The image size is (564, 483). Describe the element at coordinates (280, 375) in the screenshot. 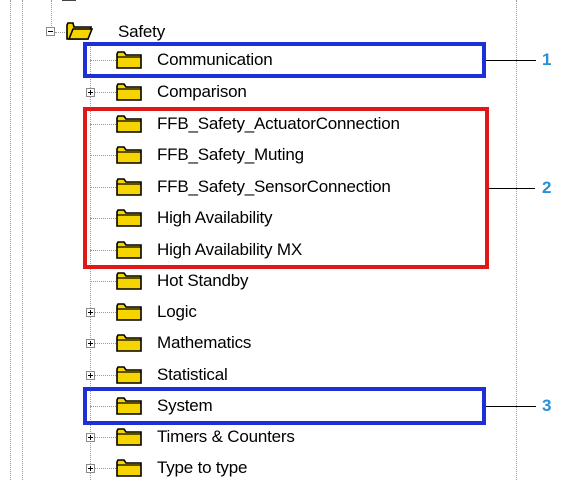

I see `tree-node-statistical: Statistical` at that location.